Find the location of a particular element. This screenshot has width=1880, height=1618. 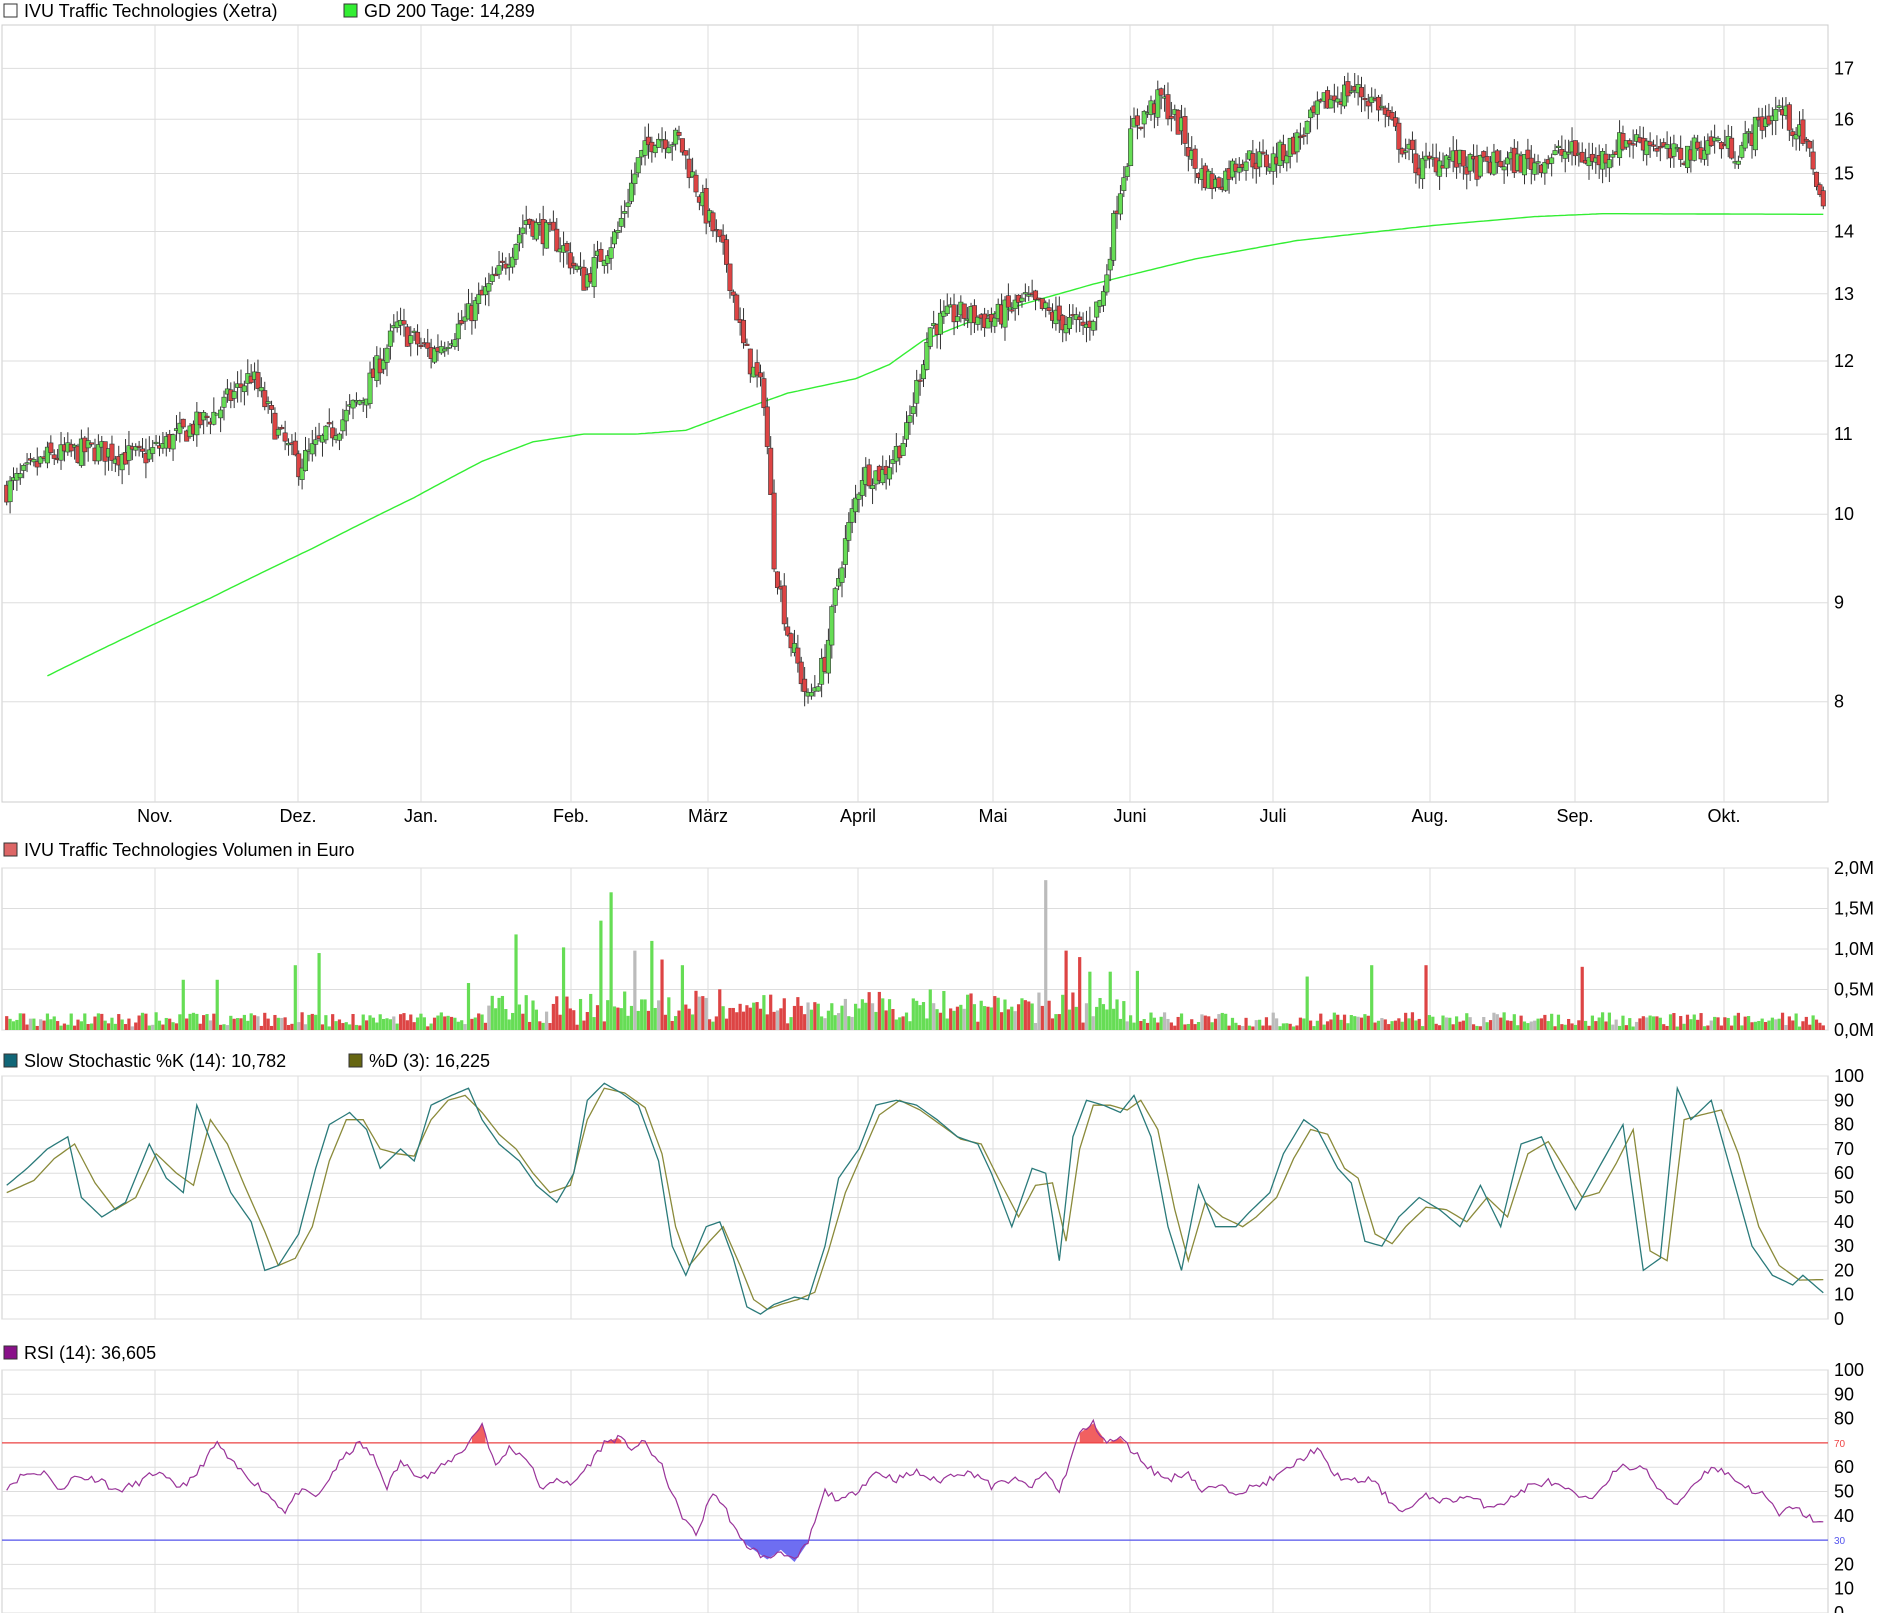

legend-label-price: IVU Traffic Technologies (Xetra) is located at coordinates (150, 11).